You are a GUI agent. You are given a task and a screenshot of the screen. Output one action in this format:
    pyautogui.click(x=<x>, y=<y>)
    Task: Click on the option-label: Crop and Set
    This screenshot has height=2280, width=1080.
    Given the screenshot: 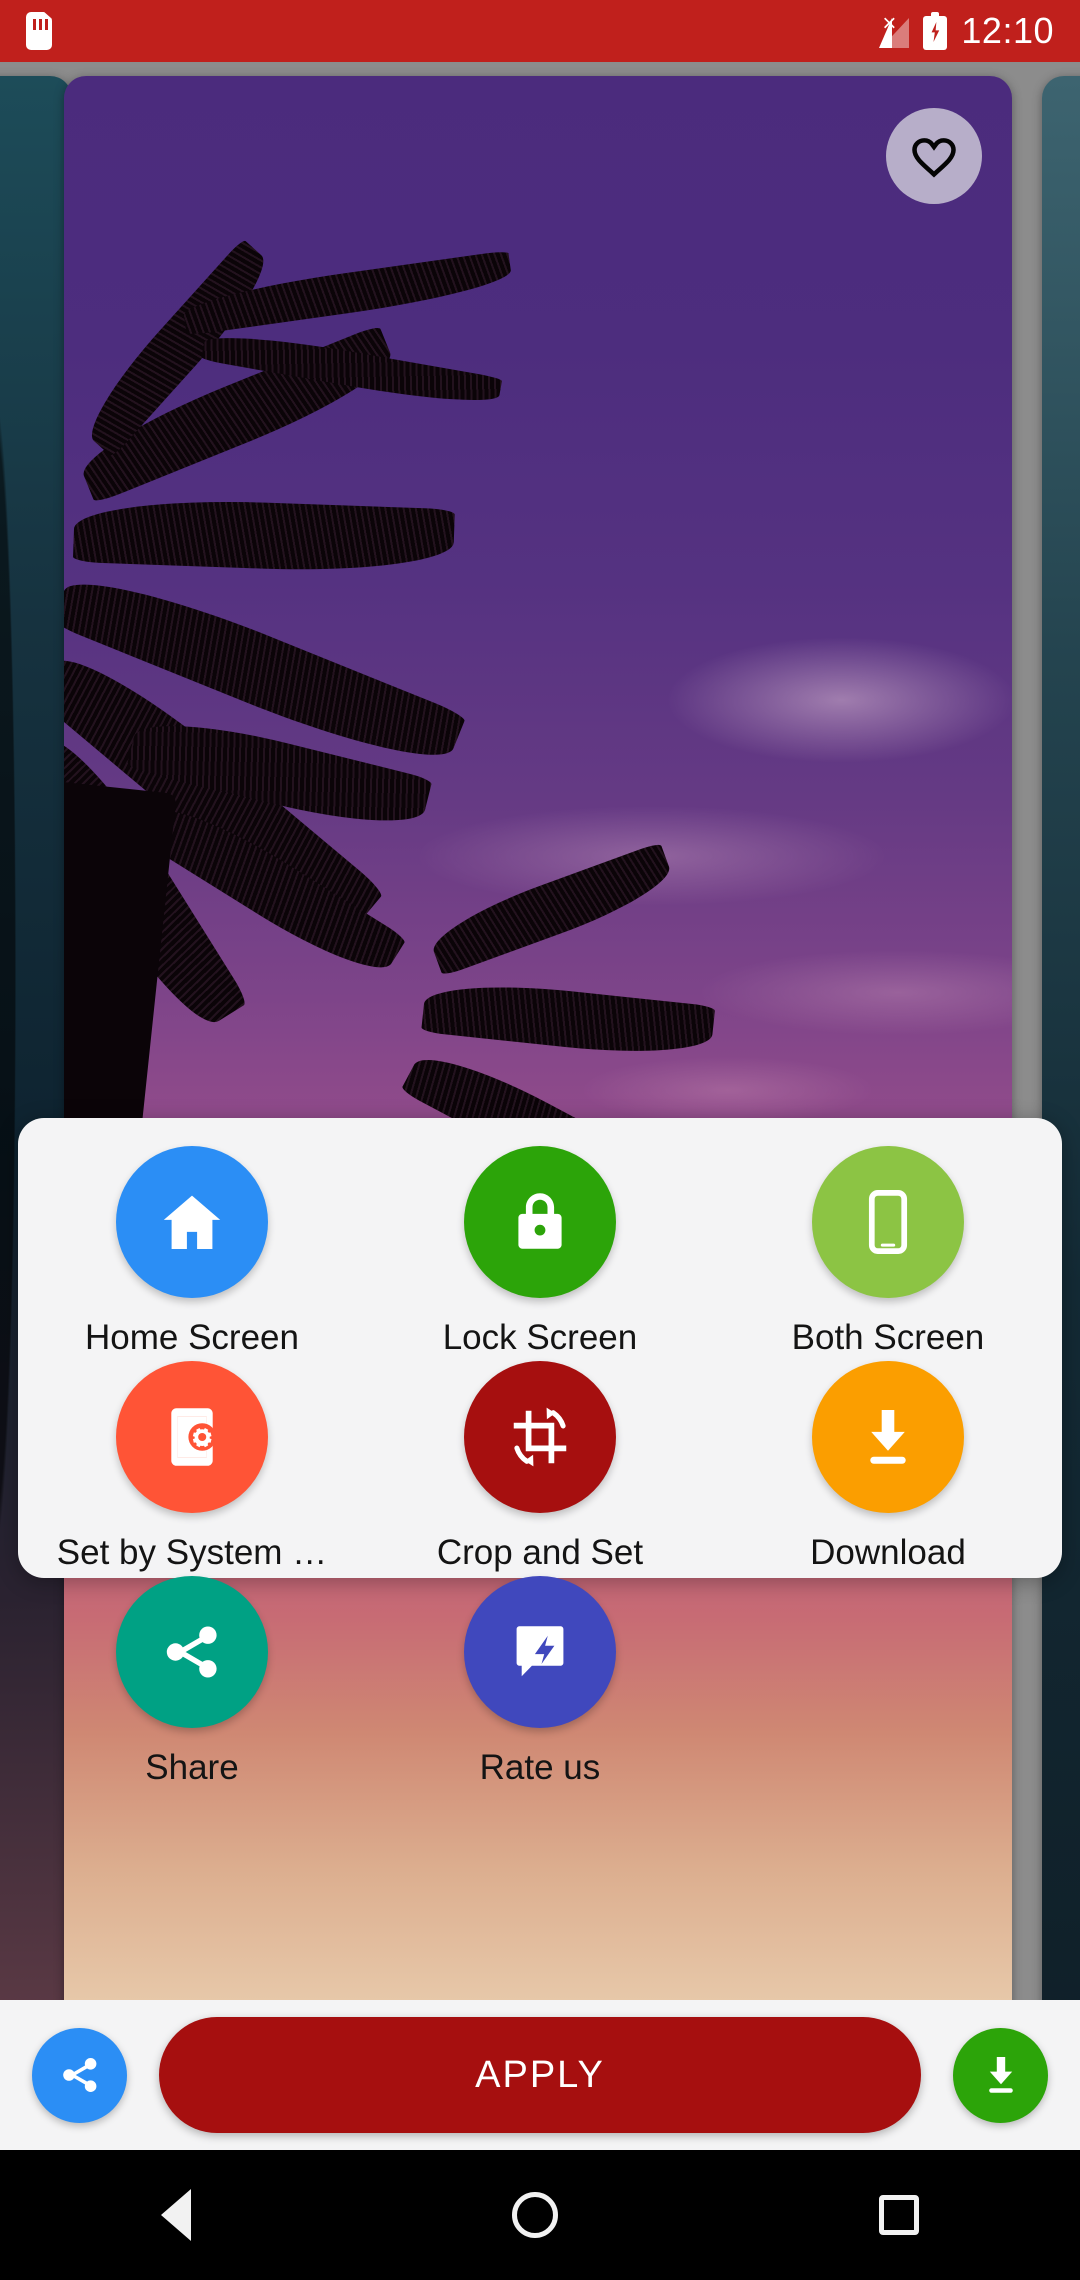 What is the action you would take?
    pyautogui.click(x=540, y=1552)
    